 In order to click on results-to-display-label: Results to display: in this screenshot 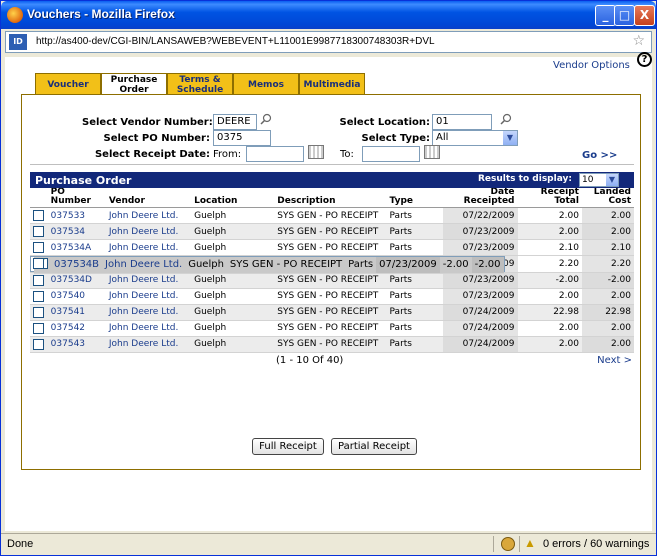, I will do `click(525, 179)`.